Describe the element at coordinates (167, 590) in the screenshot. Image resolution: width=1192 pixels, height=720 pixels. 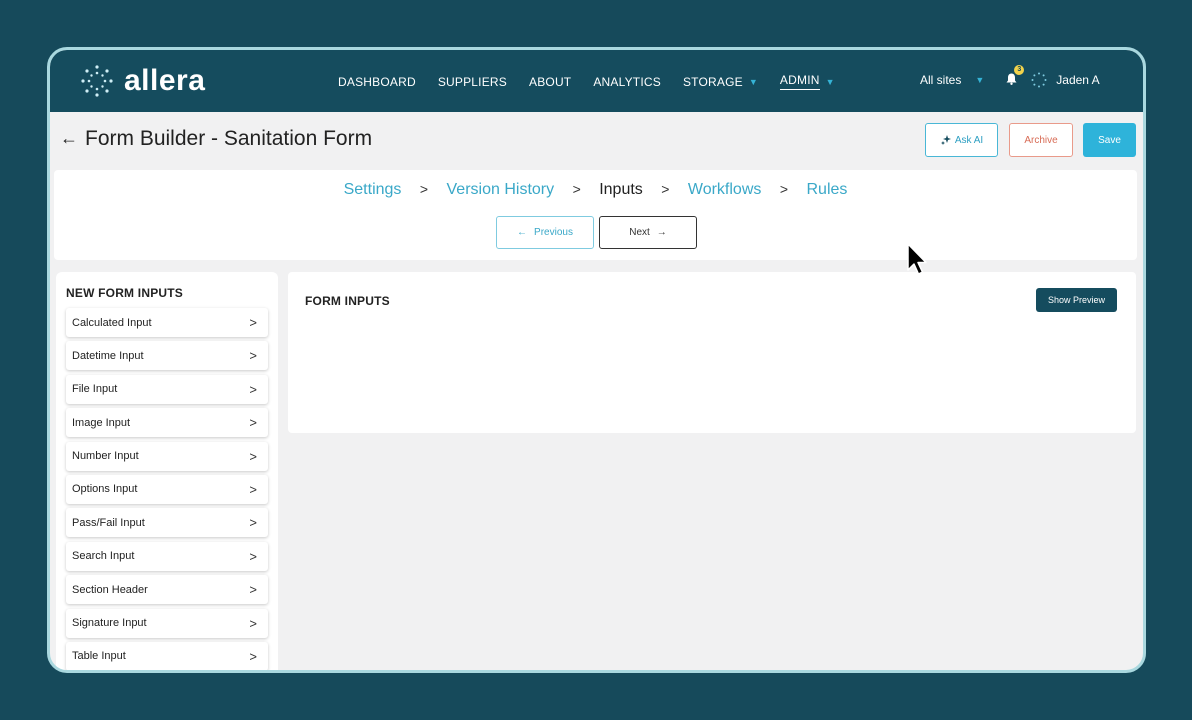
I see `input-type-section-header: Section Header >` at that location.